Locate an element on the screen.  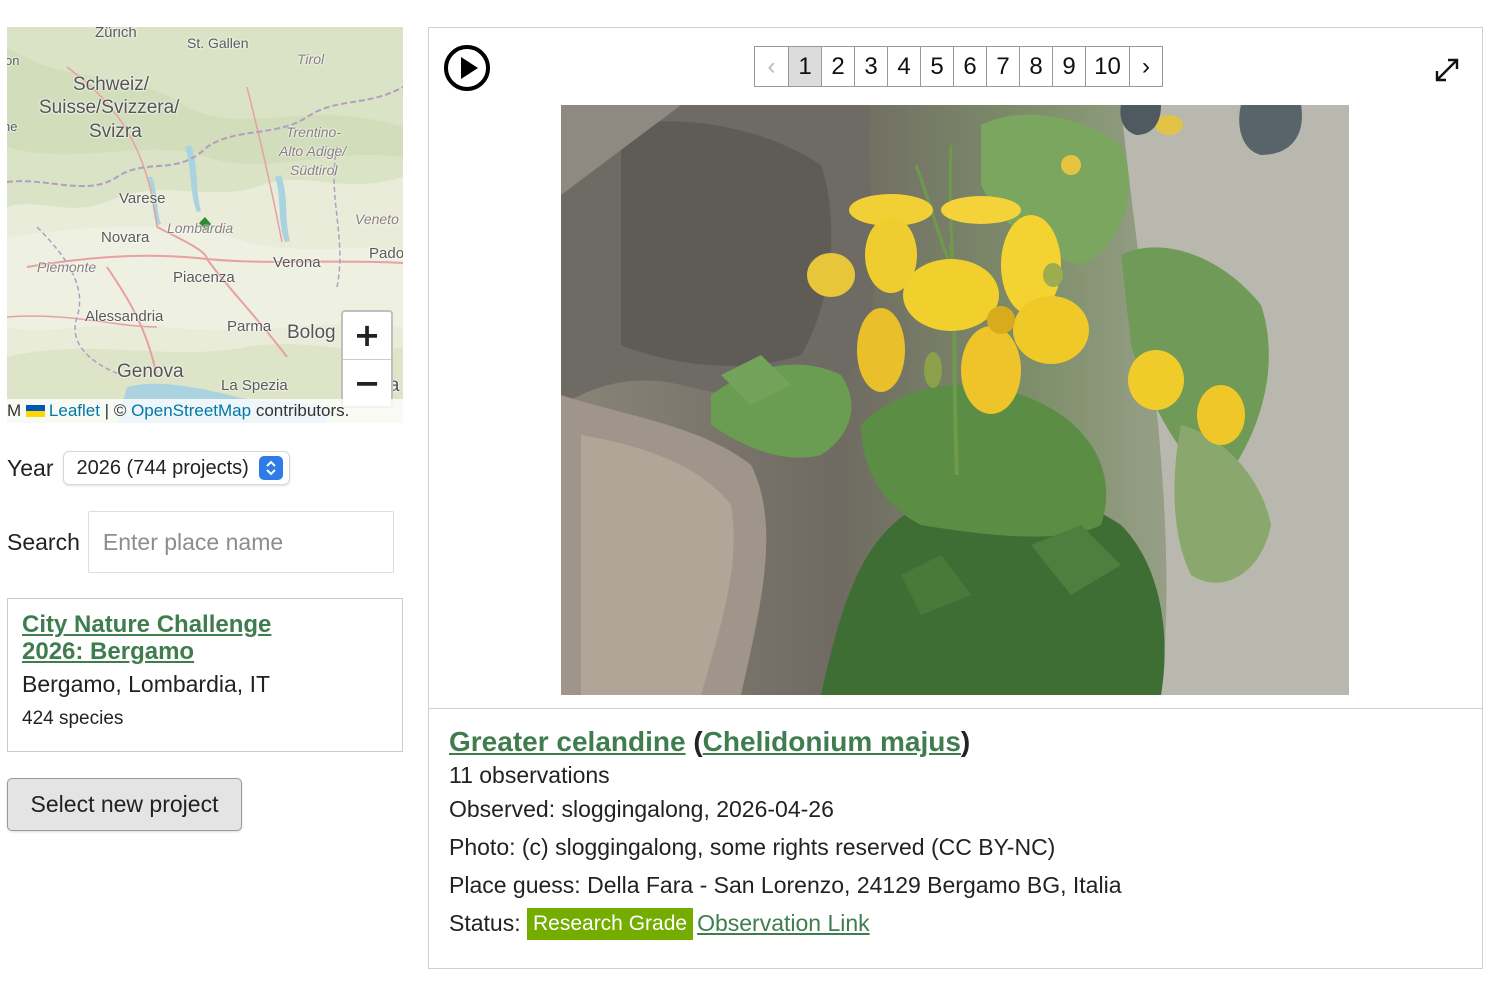
pager-page-6: 6 is located at coordinates (969, 66).